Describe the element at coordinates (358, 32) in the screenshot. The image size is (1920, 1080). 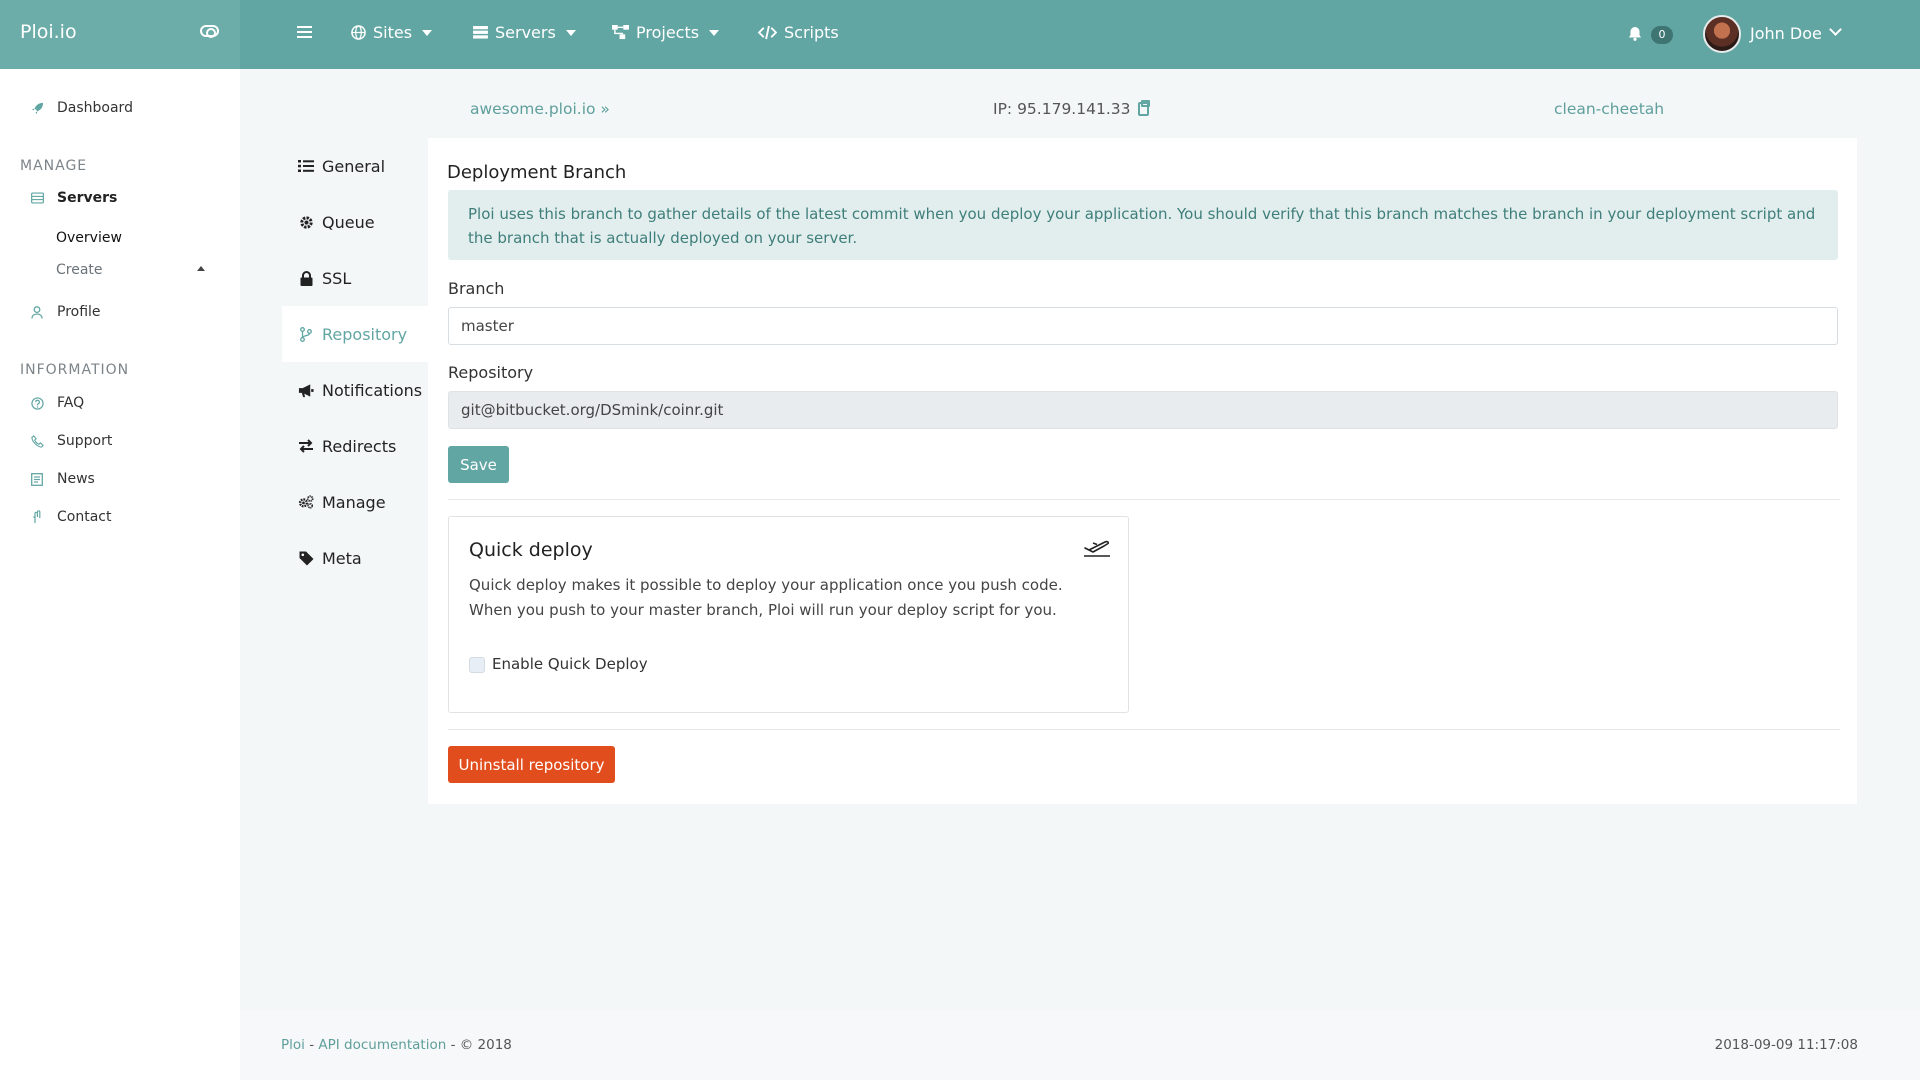
I see `globe-icon` at that location.